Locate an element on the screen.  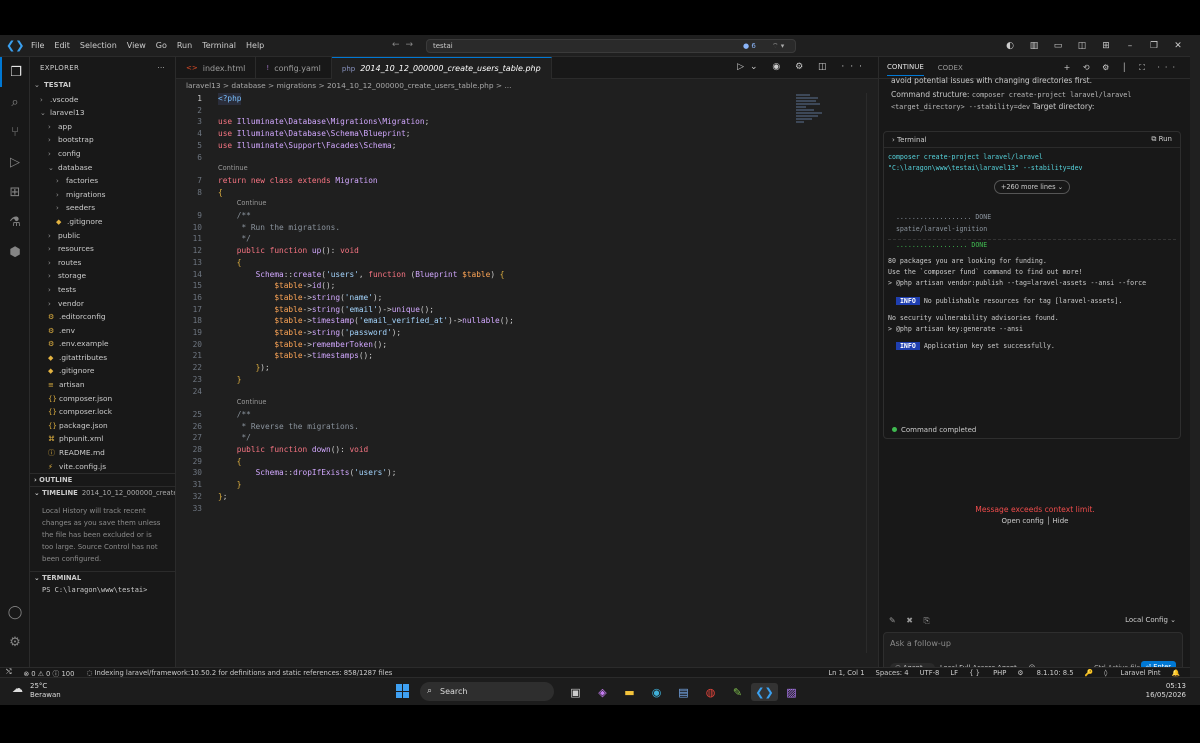
file-item: ⌘ phpunit.xml is located at coordinates (102, 439).